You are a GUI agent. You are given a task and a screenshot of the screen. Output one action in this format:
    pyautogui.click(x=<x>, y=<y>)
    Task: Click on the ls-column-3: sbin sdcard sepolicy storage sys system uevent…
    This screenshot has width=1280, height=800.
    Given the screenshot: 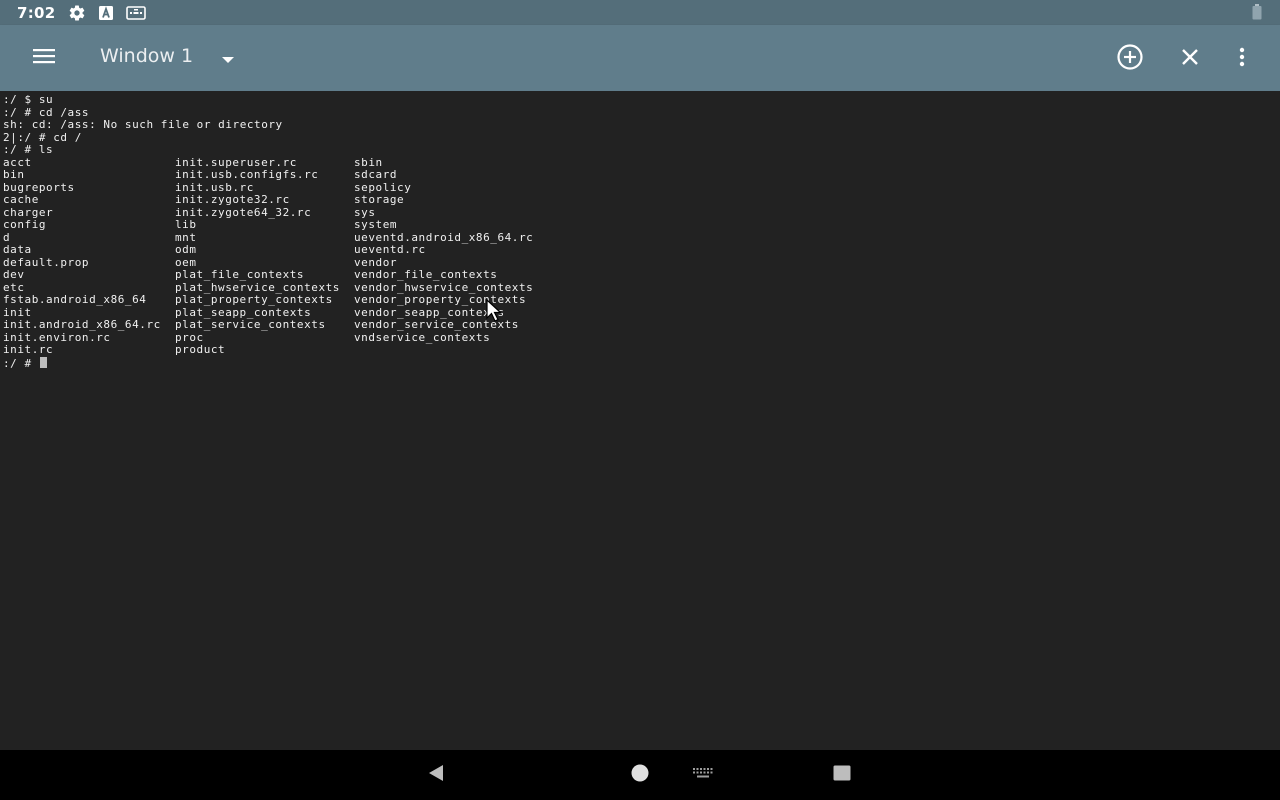 What is the action you would take?
    pyautogui.click(x=443, y=250)
    